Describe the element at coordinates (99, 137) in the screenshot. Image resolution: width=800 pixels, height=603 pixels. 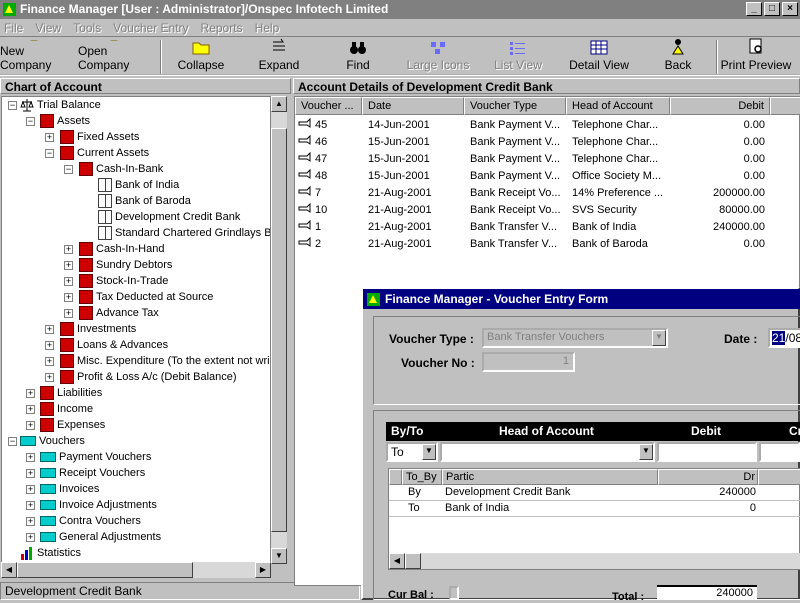
I see `tree-node-fixed-assets: Fixed Assets` at that location.